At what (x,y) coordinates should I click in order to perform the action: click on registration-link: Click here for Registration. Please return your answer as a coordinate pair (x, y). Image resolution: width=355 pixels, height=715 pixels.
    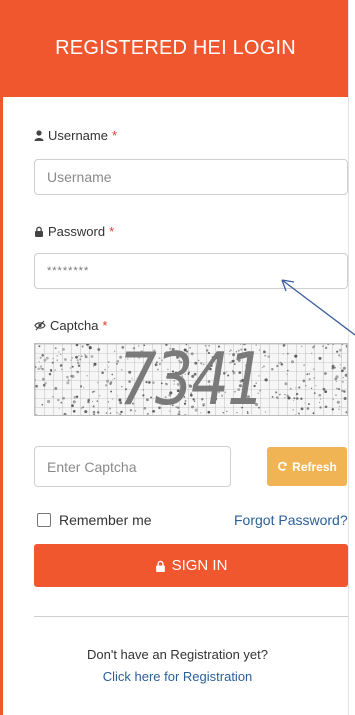
    Looking at the image, I should click on (177, 676).